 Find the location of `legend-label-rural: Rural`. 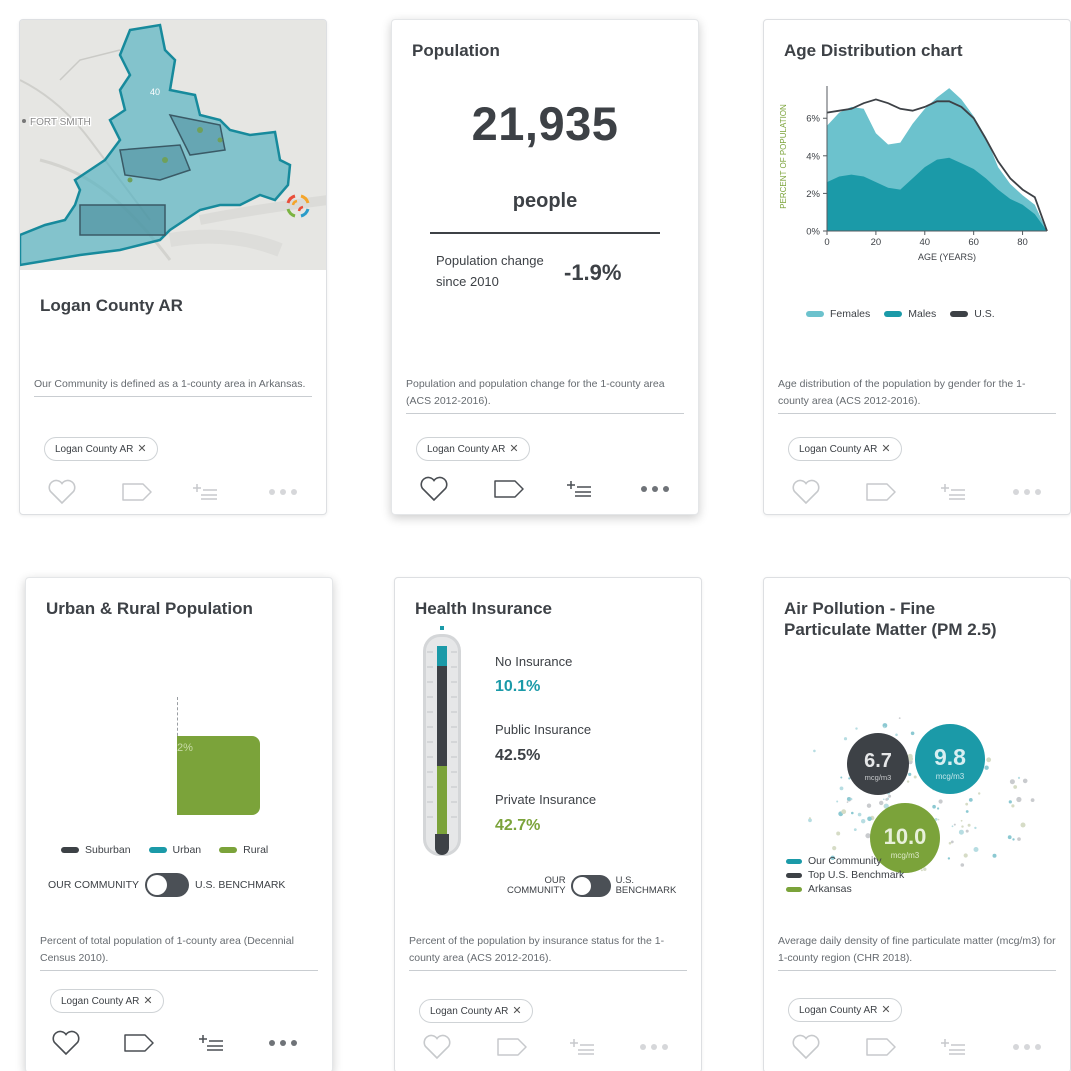

legend-label-rural: Rural is located at coordinates (256, 850).